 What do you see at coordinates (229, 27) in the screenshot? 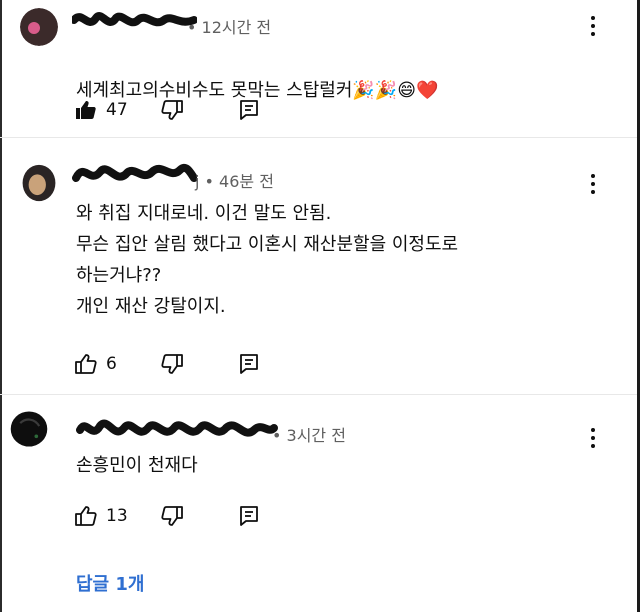
I see `comment-time: • 12시간 전` at bounding box center [229, 27].